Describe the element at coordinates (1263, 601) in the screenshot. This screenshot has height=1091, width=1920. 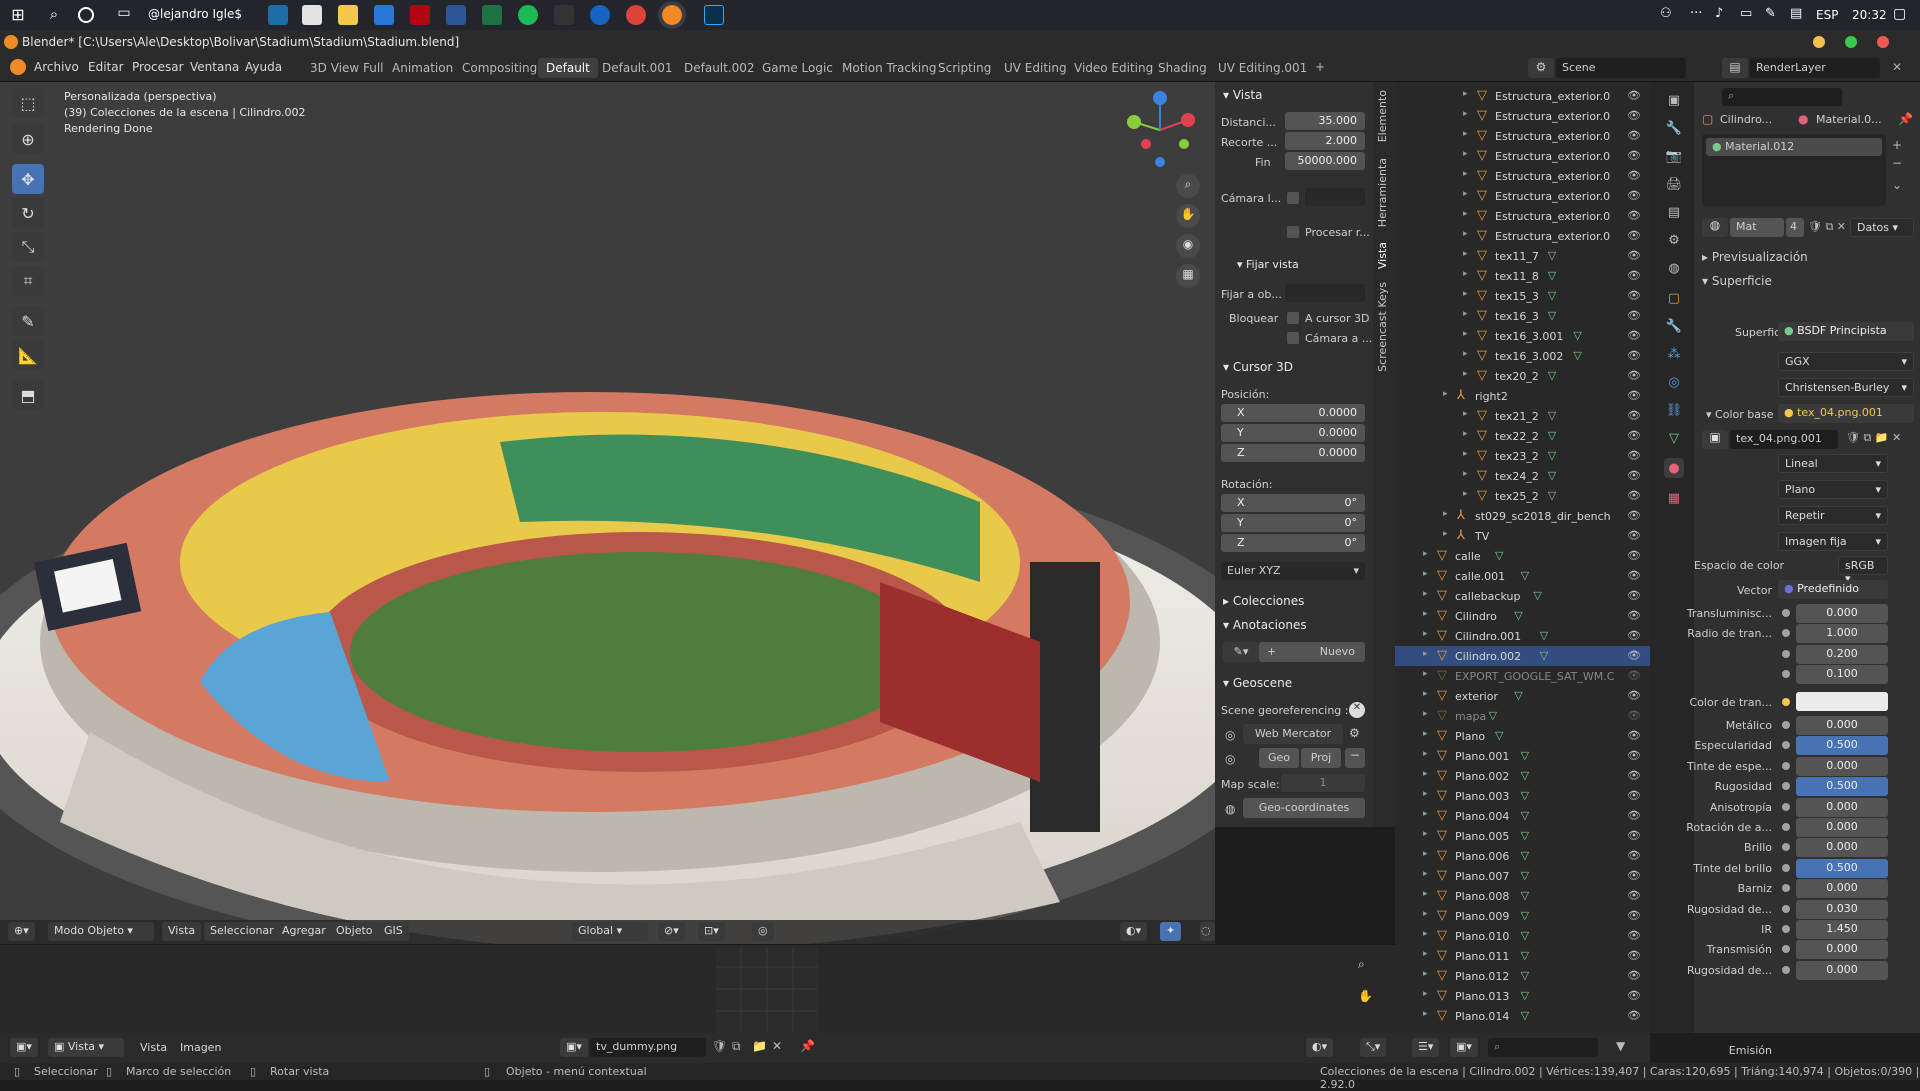
I see `collections-panel-header: ▸ Colecciones` at that location.